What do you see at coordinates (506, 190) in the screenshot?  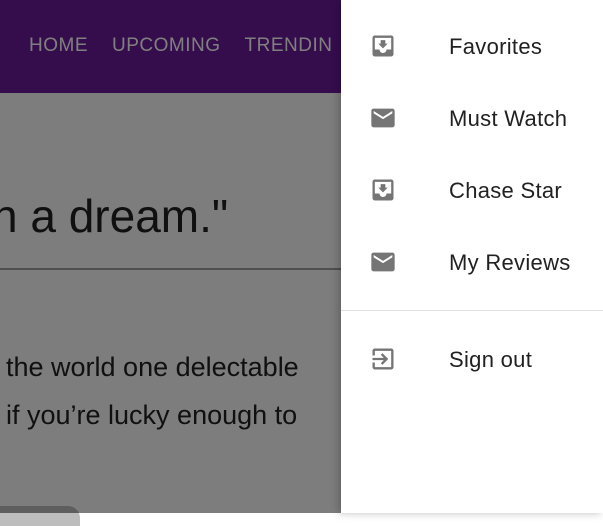 I see `drawer-item-label: Chase Star` at bounding box center [506, 190].